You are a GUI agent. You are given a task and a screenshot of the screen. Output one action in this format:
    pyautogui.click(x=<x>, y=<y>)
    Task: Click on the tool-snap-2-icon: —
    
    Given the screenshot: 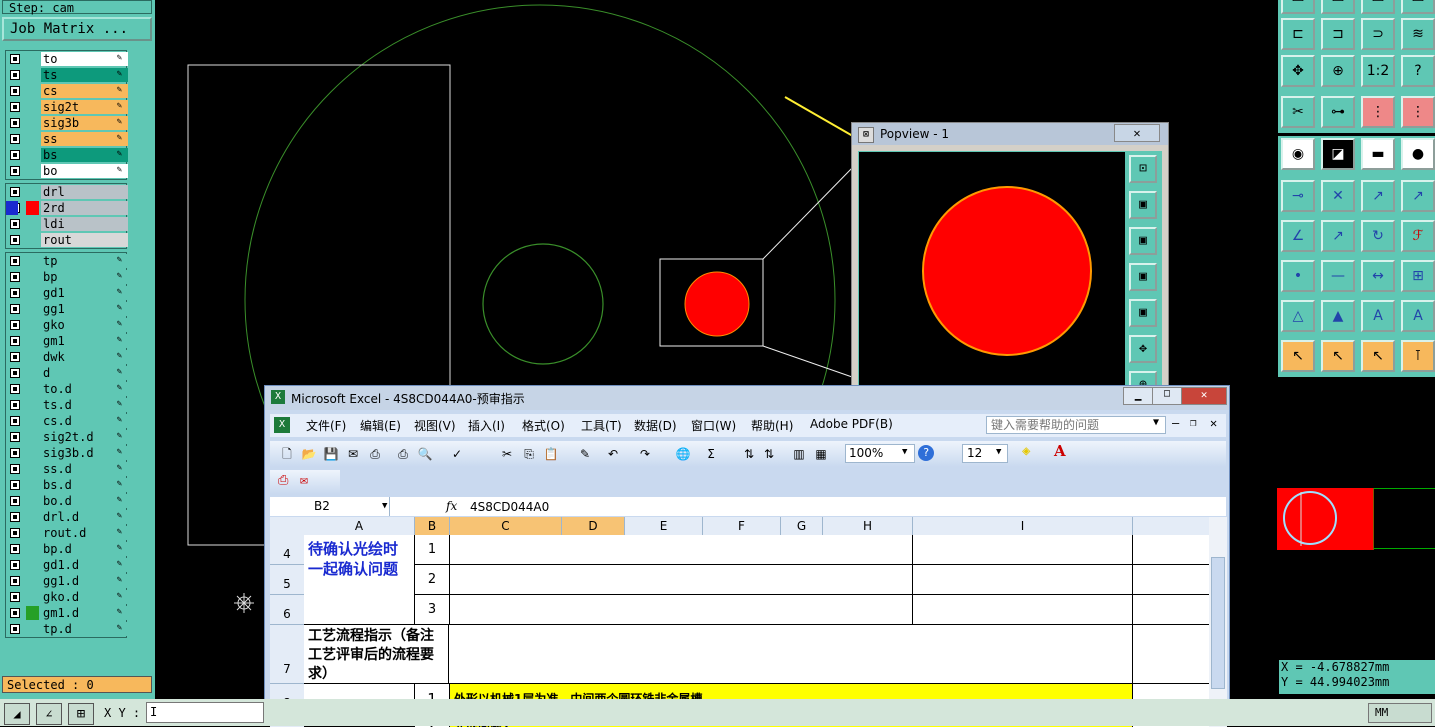 What is the action you would take?
    pyautogui.click(x=1338, y=276)
    